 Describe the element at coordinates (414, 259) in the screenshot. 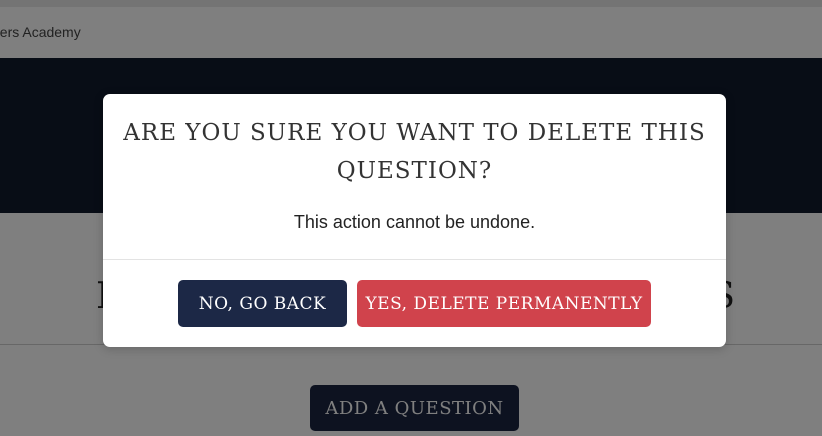

I see `modal-footer-divider` at that location.